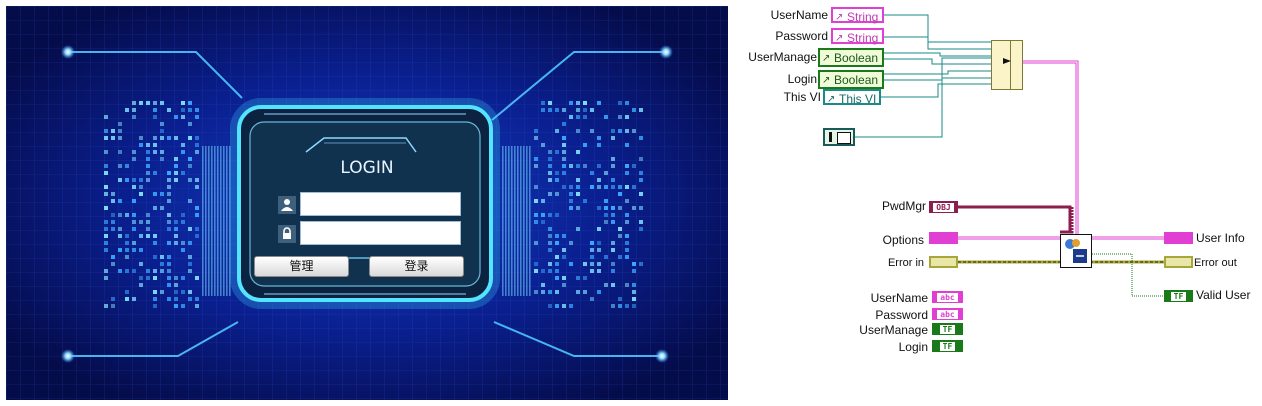 This screenshot has height=406, width=1262. Describe the element at coordinates (863, 17) in the screenshot. I see `username-ref-type: String` at that location.